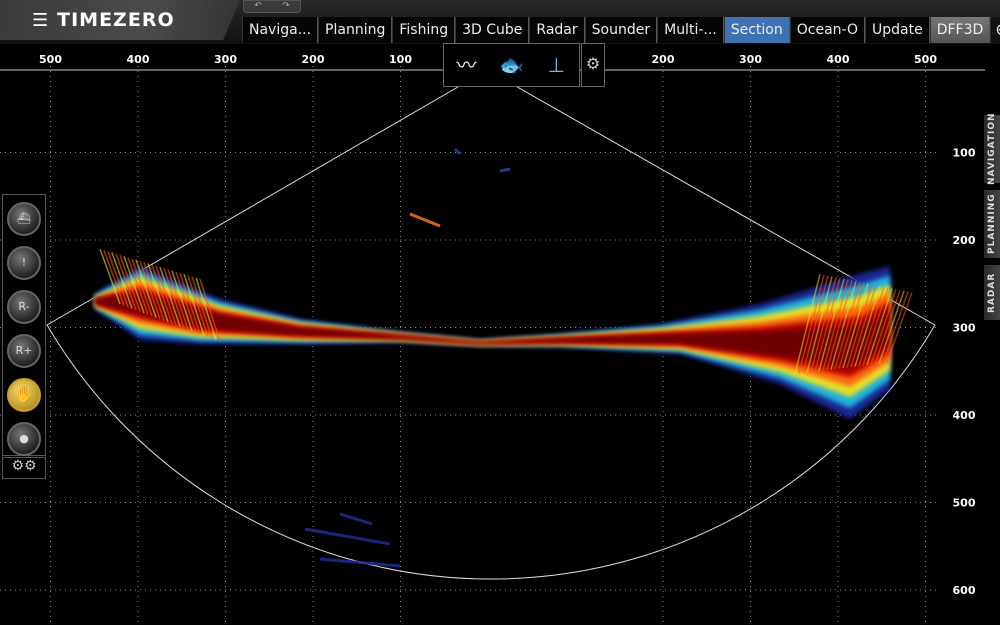  What do you see at coordinates (24, 439) in the screenshot?
I see `eraser-icon: ●` at bounding box center [24, 439].